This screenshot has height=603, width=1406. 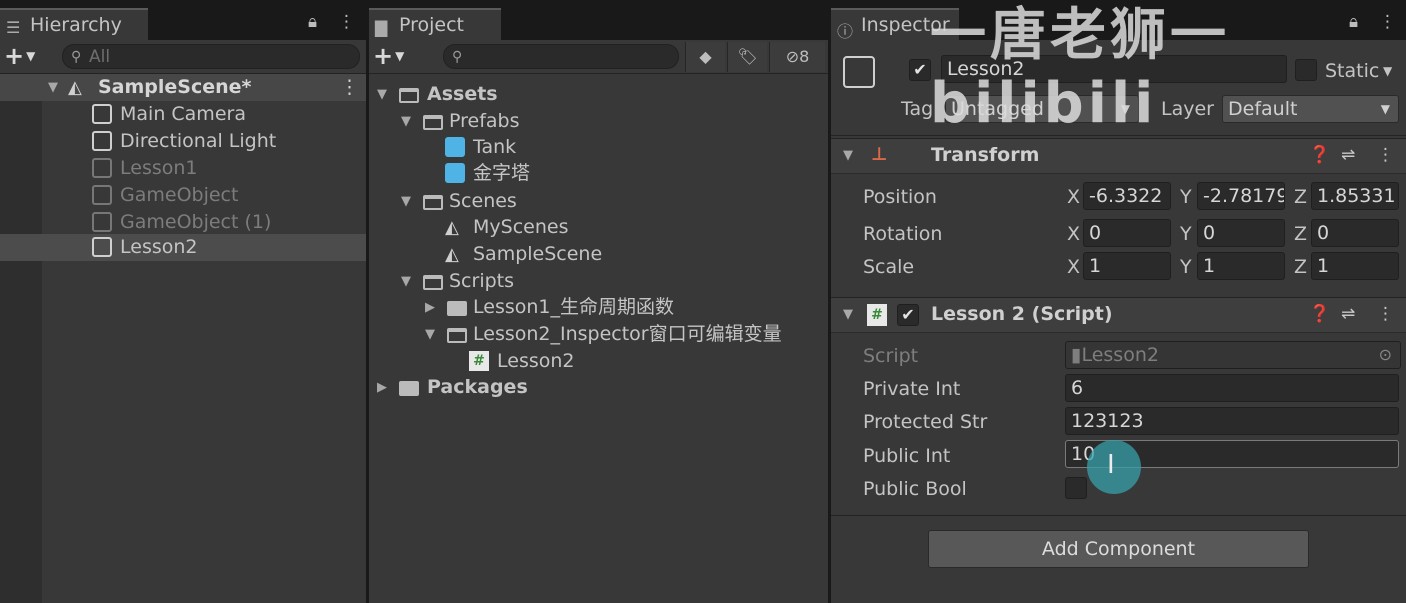 I want to click on hierarchy-search-input: ⚲ All, so click(x=211, y=56).